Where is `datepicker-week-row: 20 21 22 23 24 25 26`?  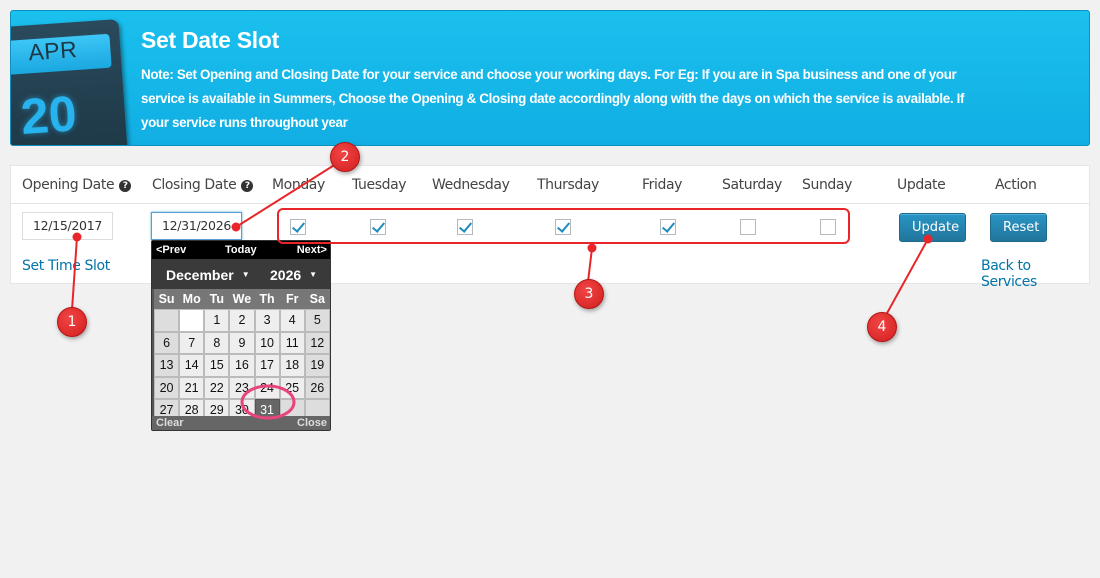 datepicker-week-row: 20 21 22 23 24 25 26 is located at coordinates (242, 387).